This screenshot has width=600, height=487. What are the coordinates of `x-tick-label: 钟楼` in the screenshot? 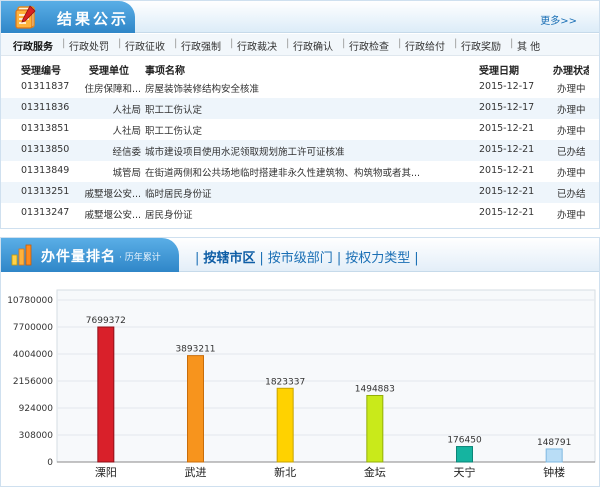 It's located at (554, 472).